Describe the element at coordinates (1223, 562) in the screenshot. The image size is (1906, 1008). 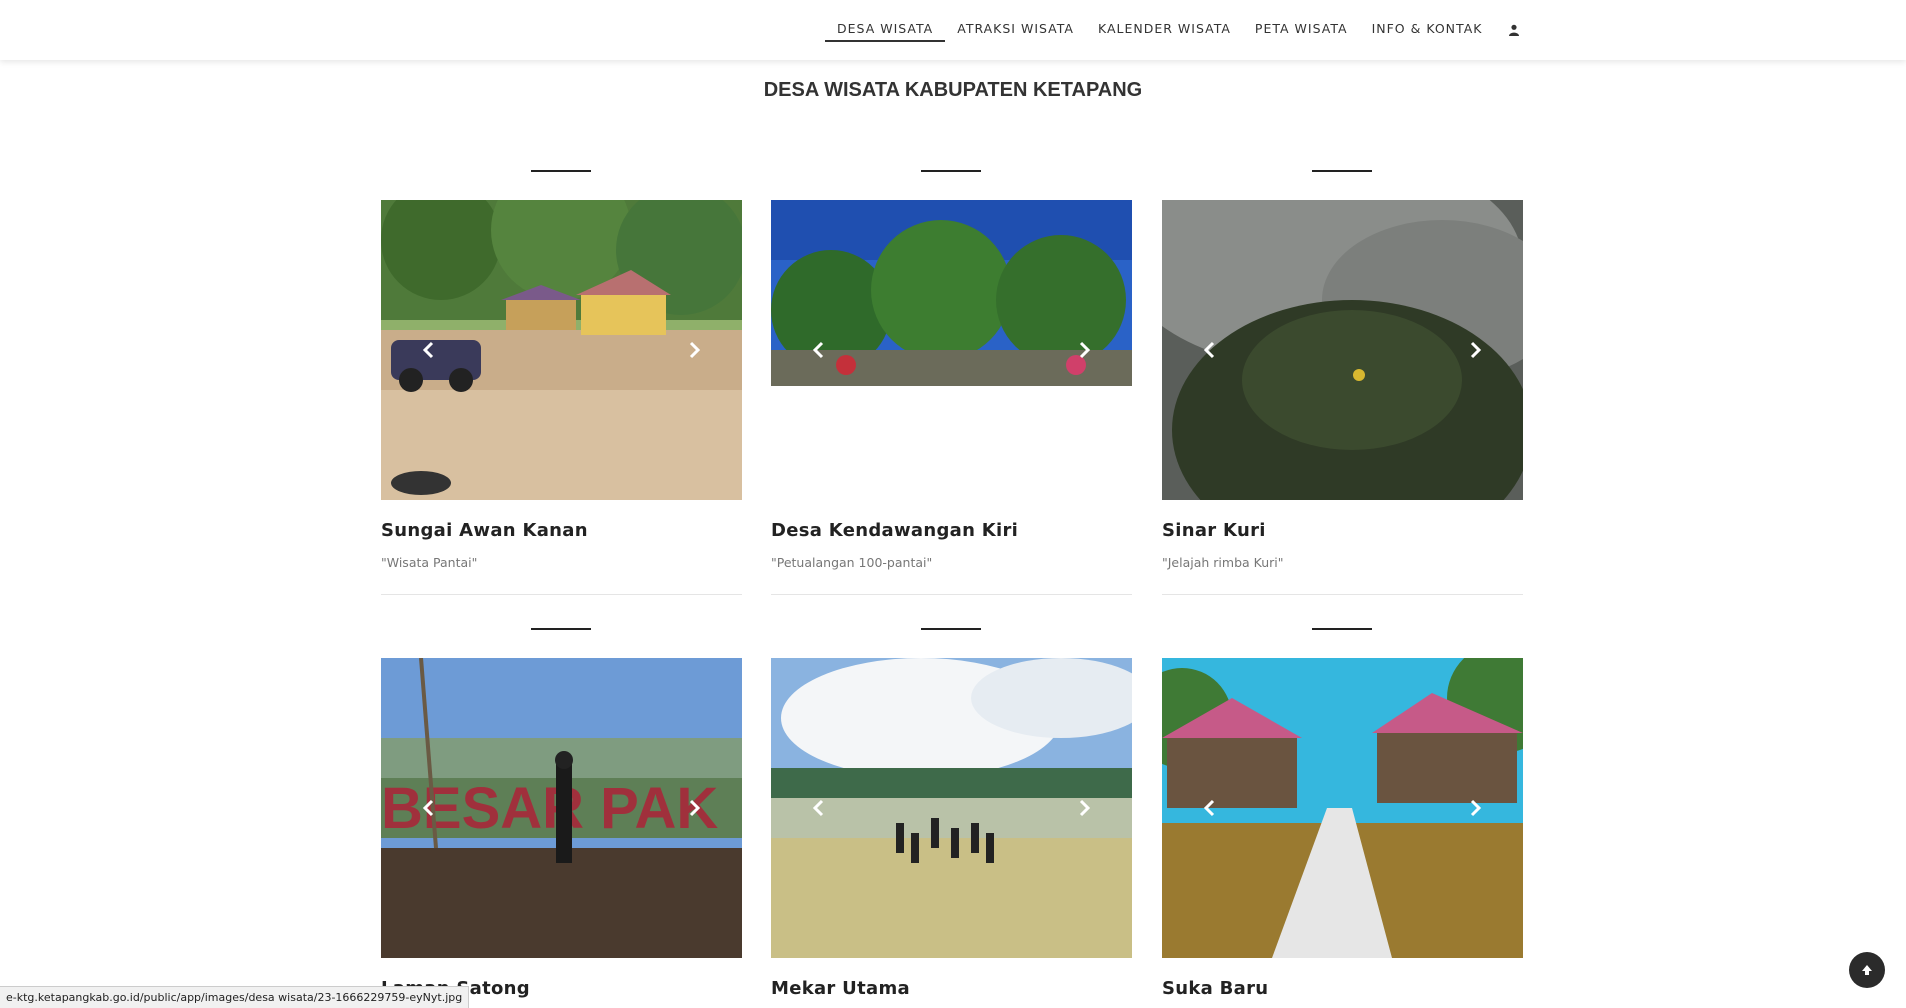
I see `card-subtitle: "Jelajah rimba Kuri"` at that location.